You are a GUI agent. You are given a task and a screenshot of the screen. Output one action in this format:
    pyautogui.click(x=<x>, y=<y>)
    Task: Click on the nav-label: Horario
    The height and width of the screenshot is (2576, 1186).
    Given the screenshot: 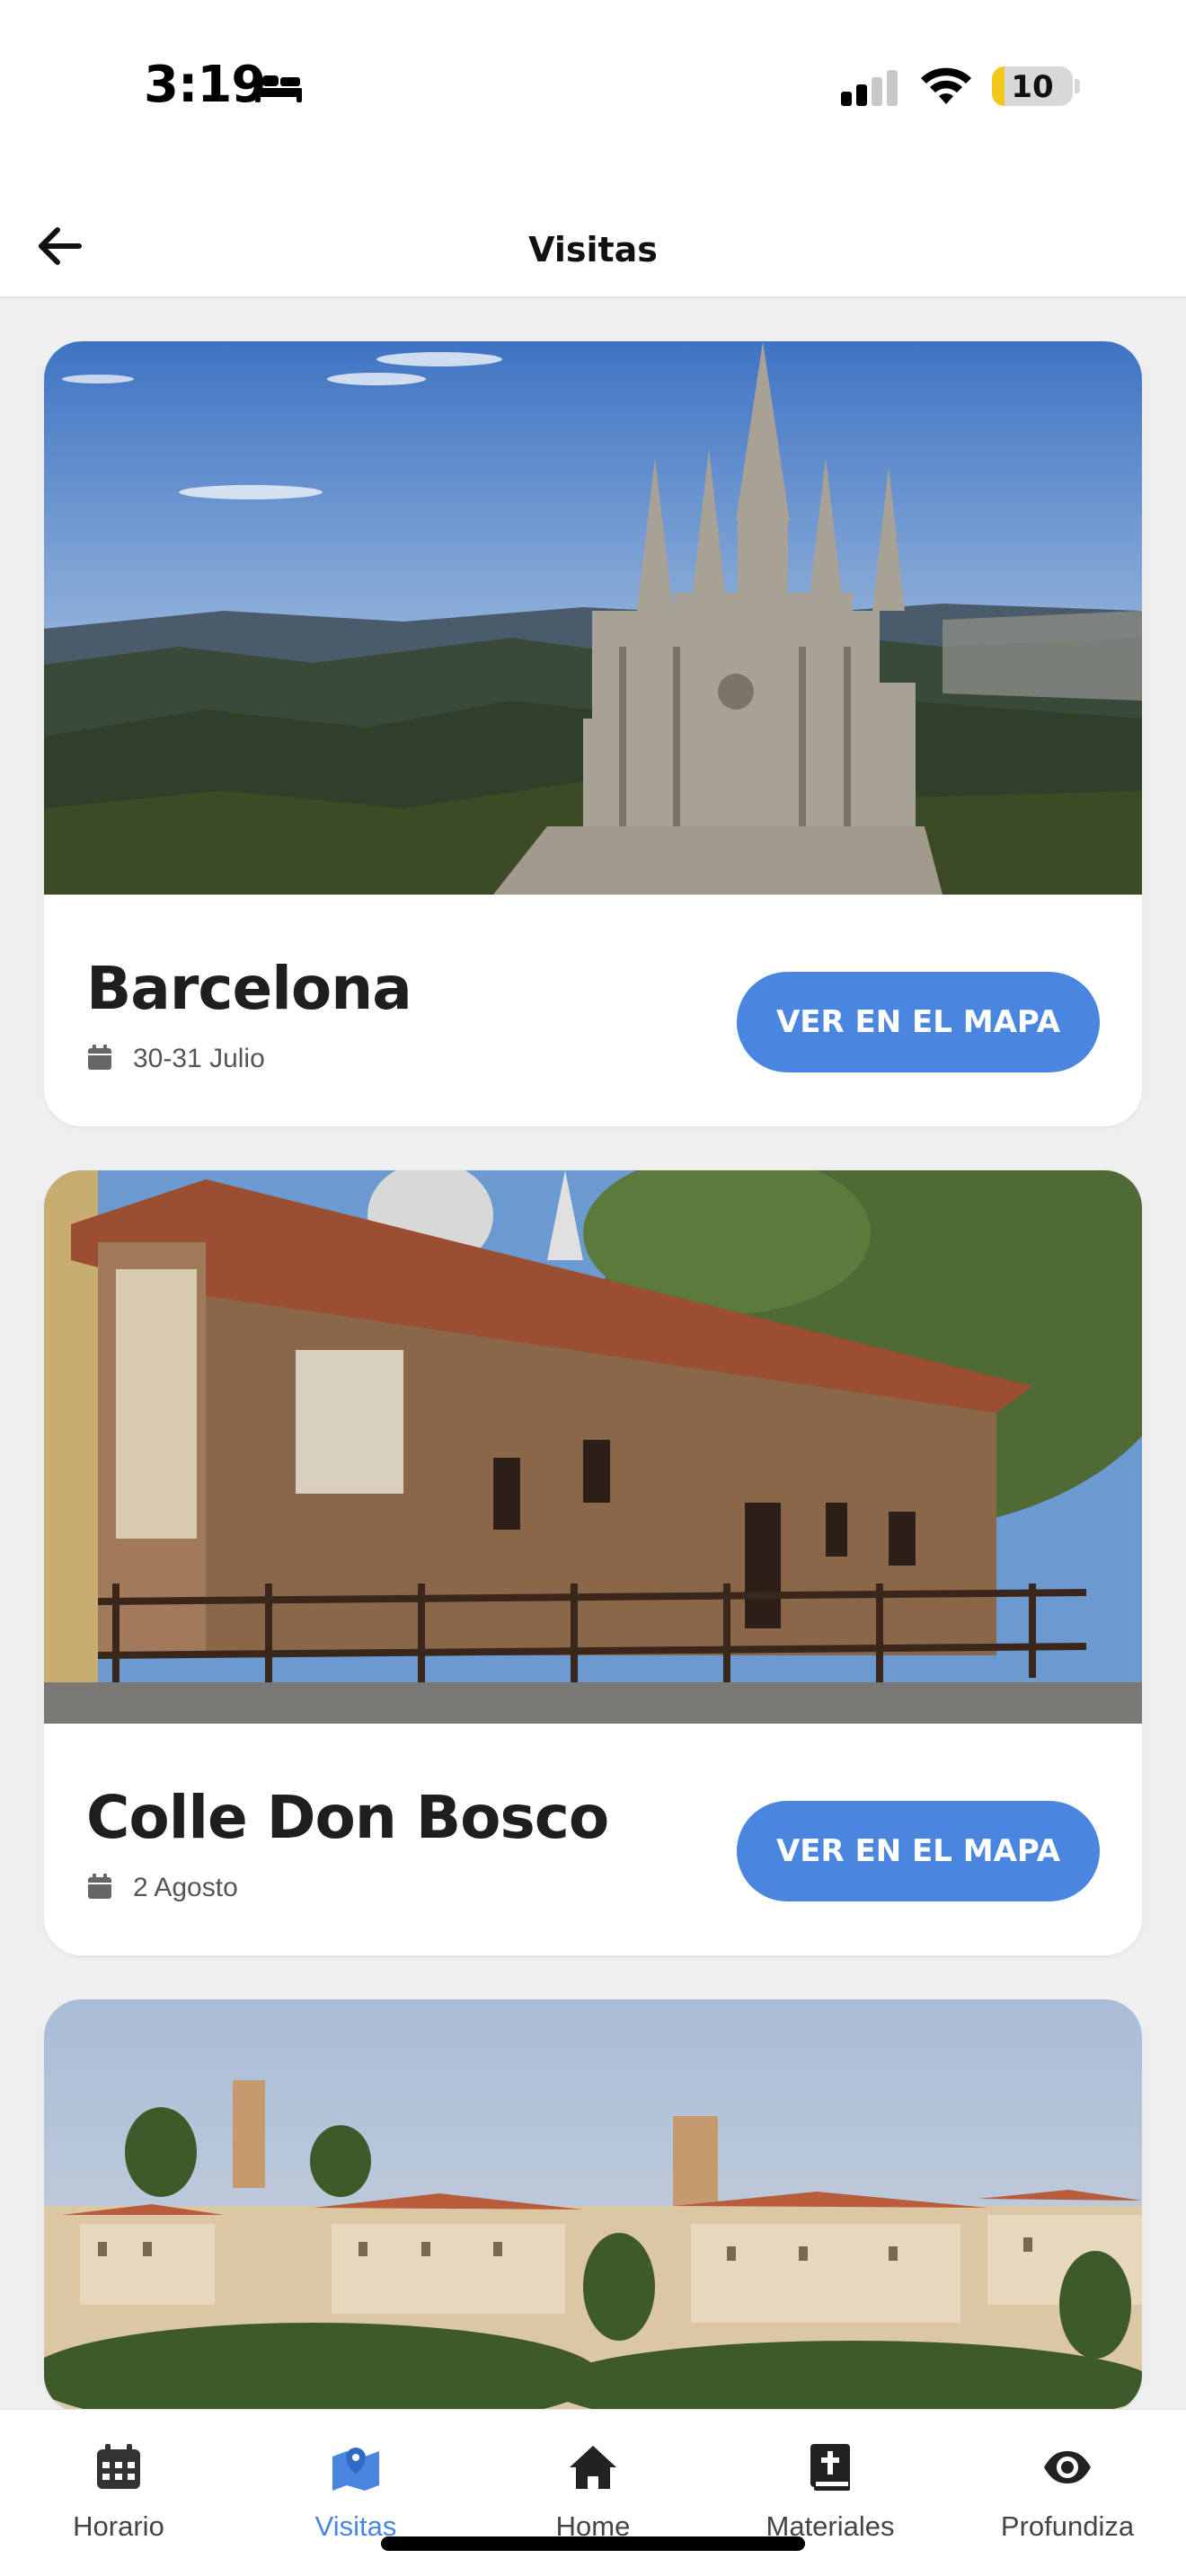 What is the action you would take?
    pyautogui.click(x=118, y=2526)
    